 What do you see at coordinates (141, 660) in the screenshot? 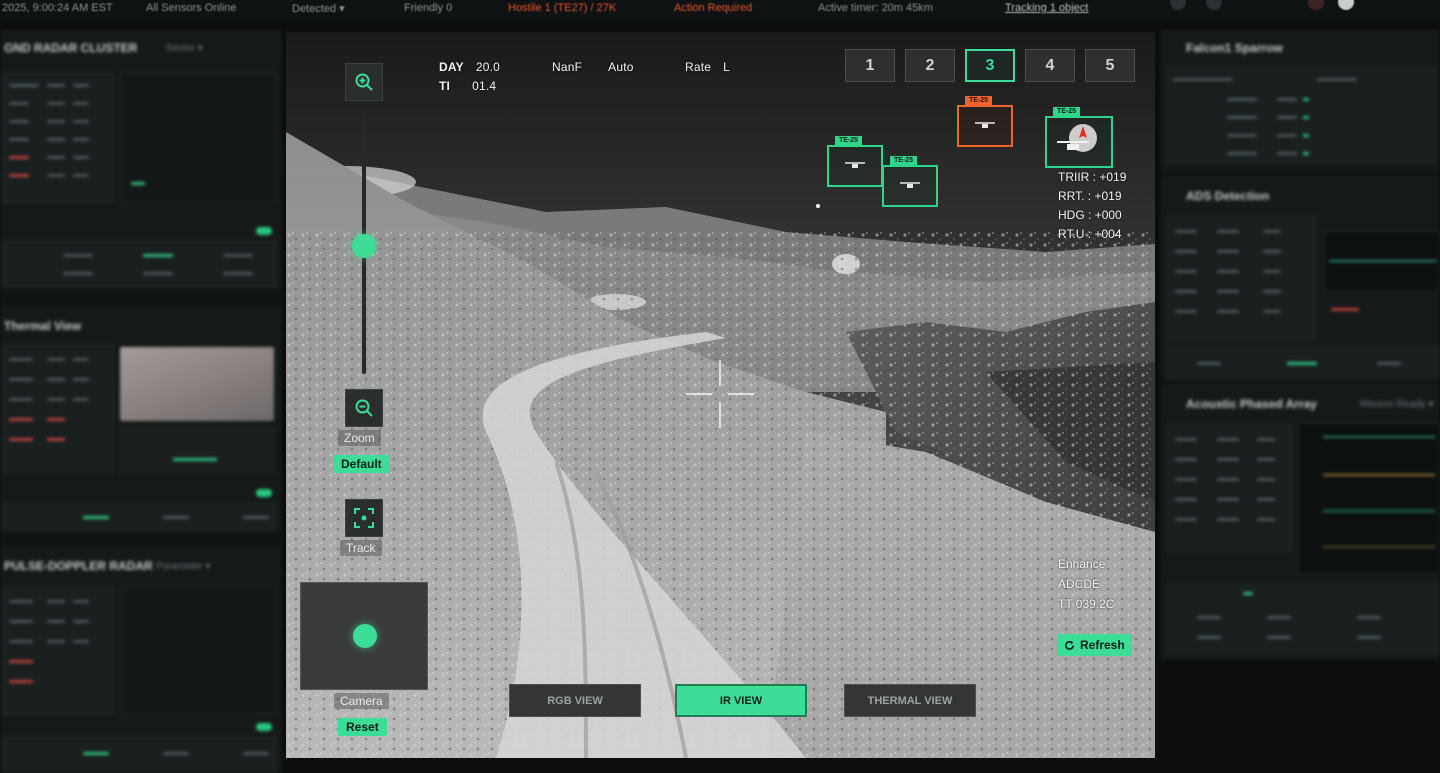
I see `doppler-radar-panel: PULSE-DOPPLER RADAR Parameter ▾` at bounding box center [141, 660].